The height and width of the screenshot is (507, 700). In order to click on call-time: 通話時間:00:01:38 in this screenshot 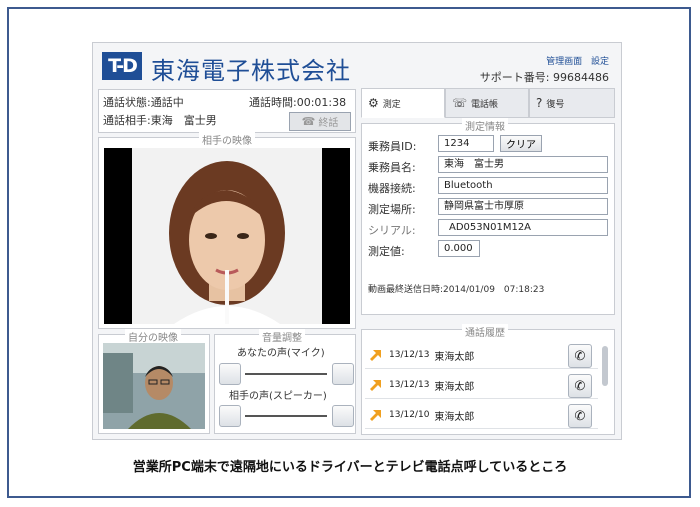, I will do `click(297, 102)`.